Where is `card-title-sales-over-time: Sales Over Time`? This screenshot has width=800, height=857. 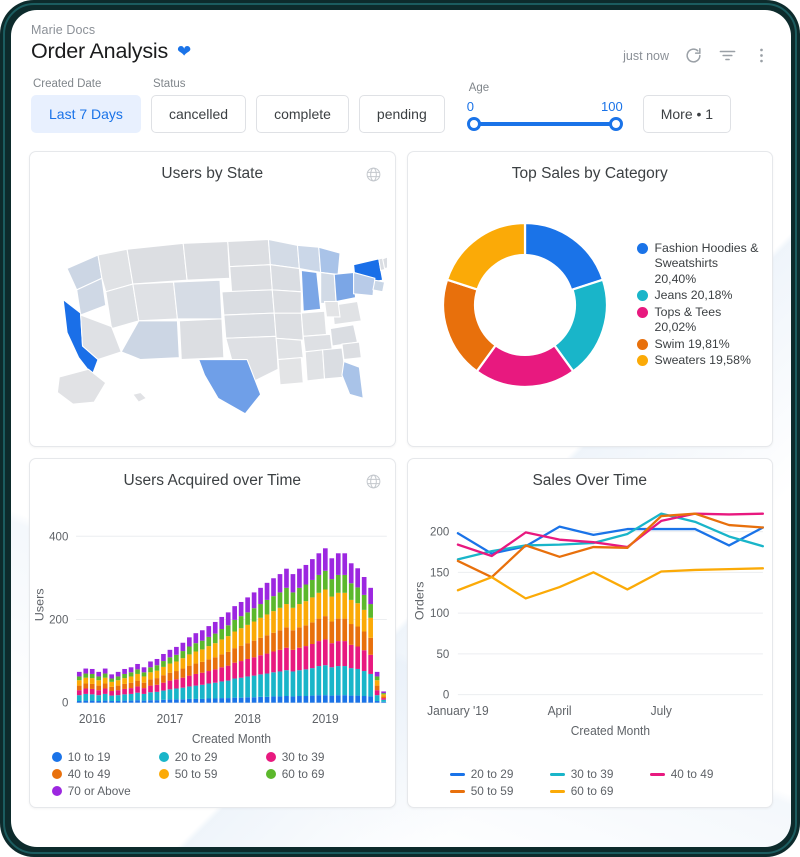 card-title-sales-over-time: Sales Over Time is located at coordinates (590, 480).